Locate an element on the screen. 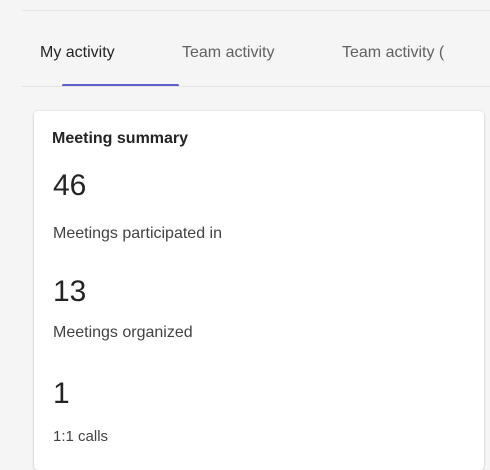 Image resolution: width=490 pixels, height=470 pixels. meetings-organized-value: 13 is located at coordinates (70, 291).